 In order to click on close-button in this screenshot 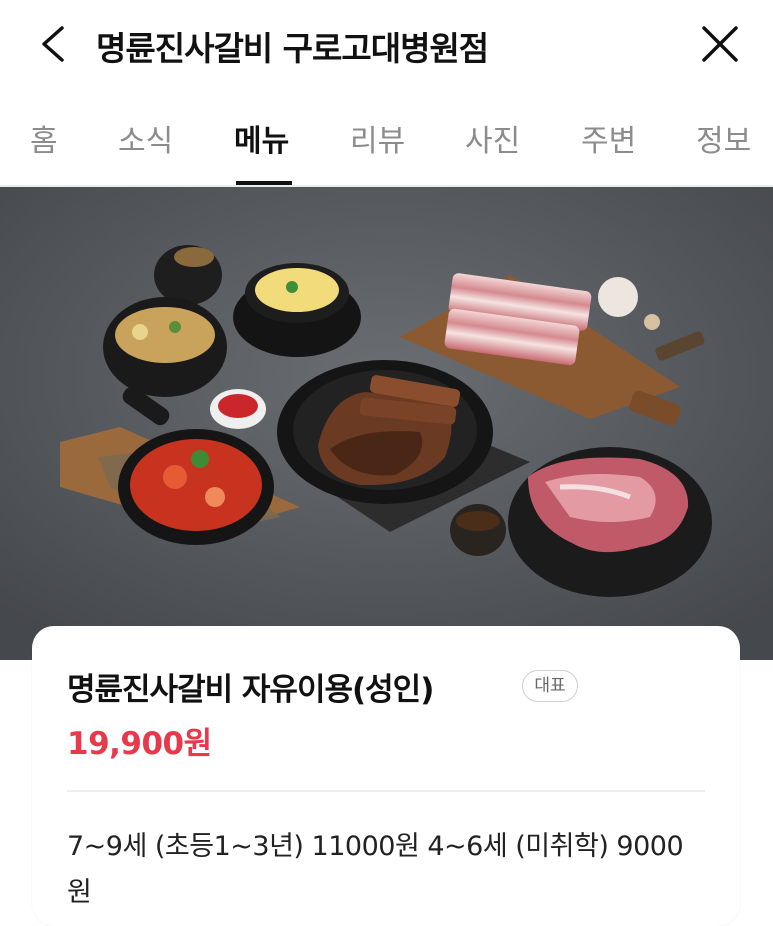, I will do `click(720, 44)`.